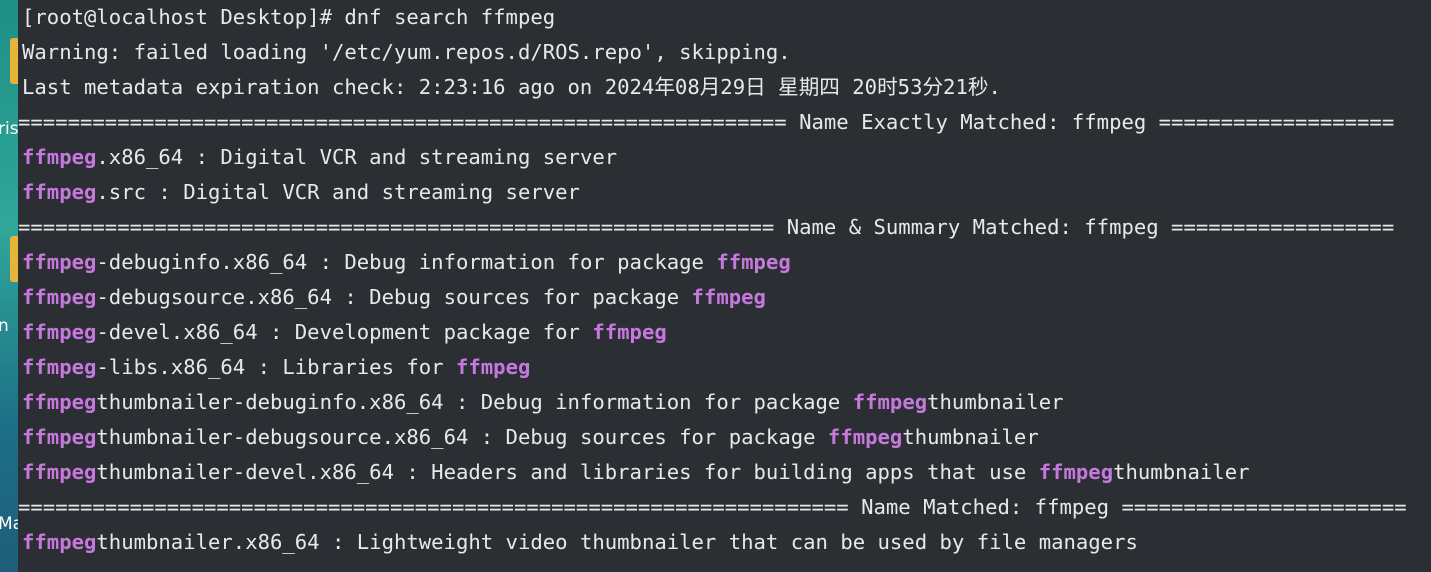 This screenshot has height=572, width=1431. What do you see at coordinates (9, 286) in the screenshot?
I see `desktop-background-strip: ris n Ma` at bounding box center [9, 286].